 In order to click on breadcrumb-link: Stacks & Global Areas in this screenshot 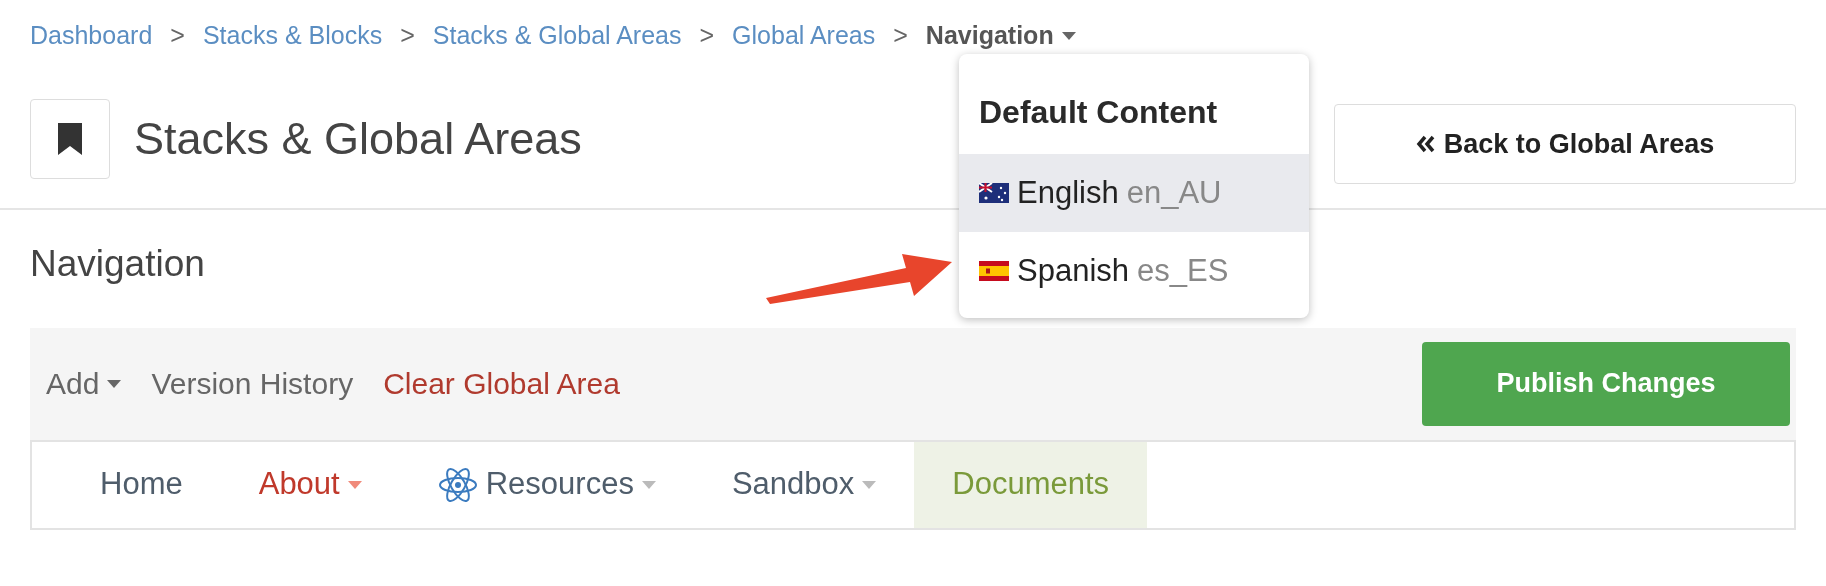, I will do `click(557, 36)`.